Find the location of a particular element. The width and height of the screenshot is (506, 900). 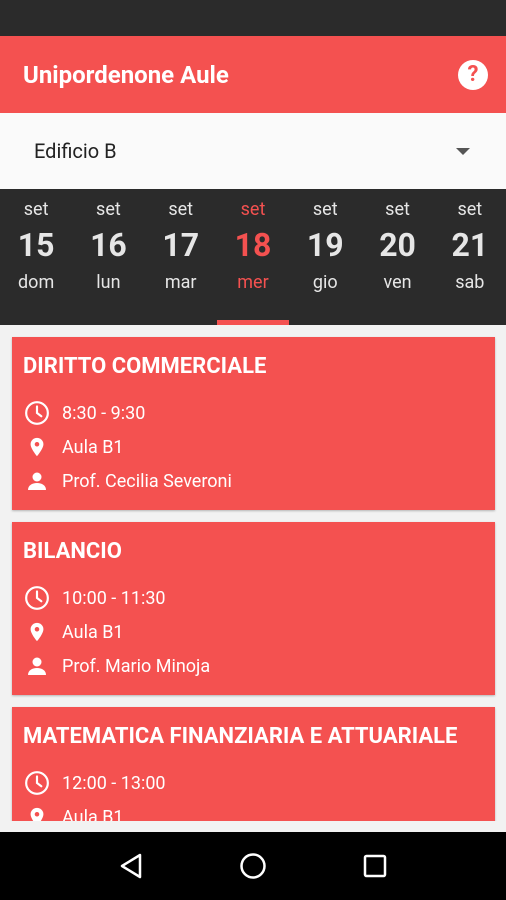

day-number: 16 is located at coordinates (108, 245).